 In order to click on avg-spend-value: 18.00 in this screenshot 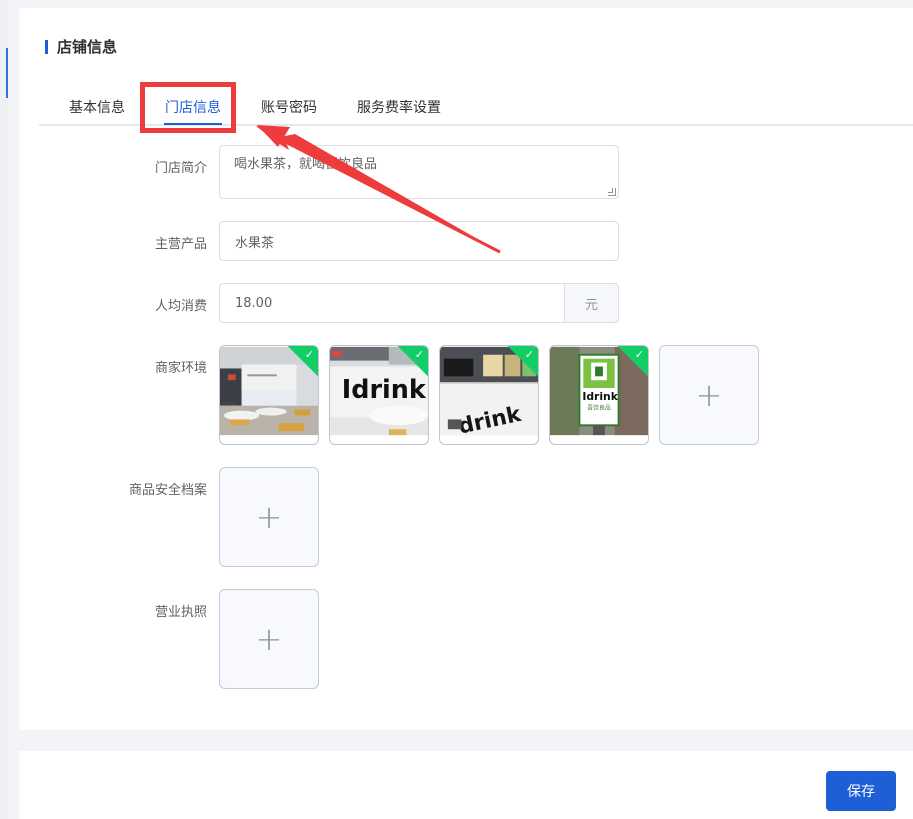, I will do `click(254, 303)`.